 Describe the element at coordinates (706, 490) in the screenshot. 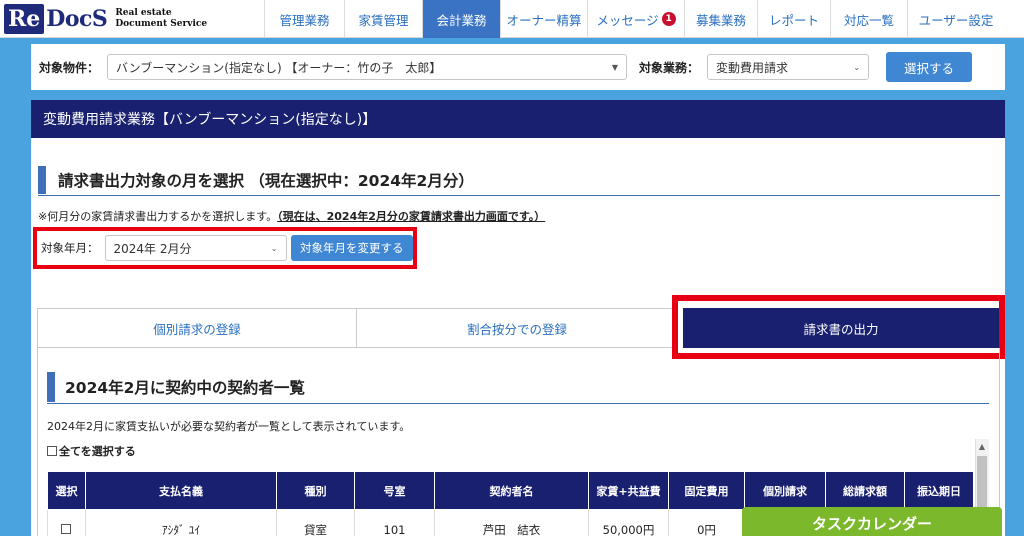

I see `col-header-fixed: 固定費用` at that location.